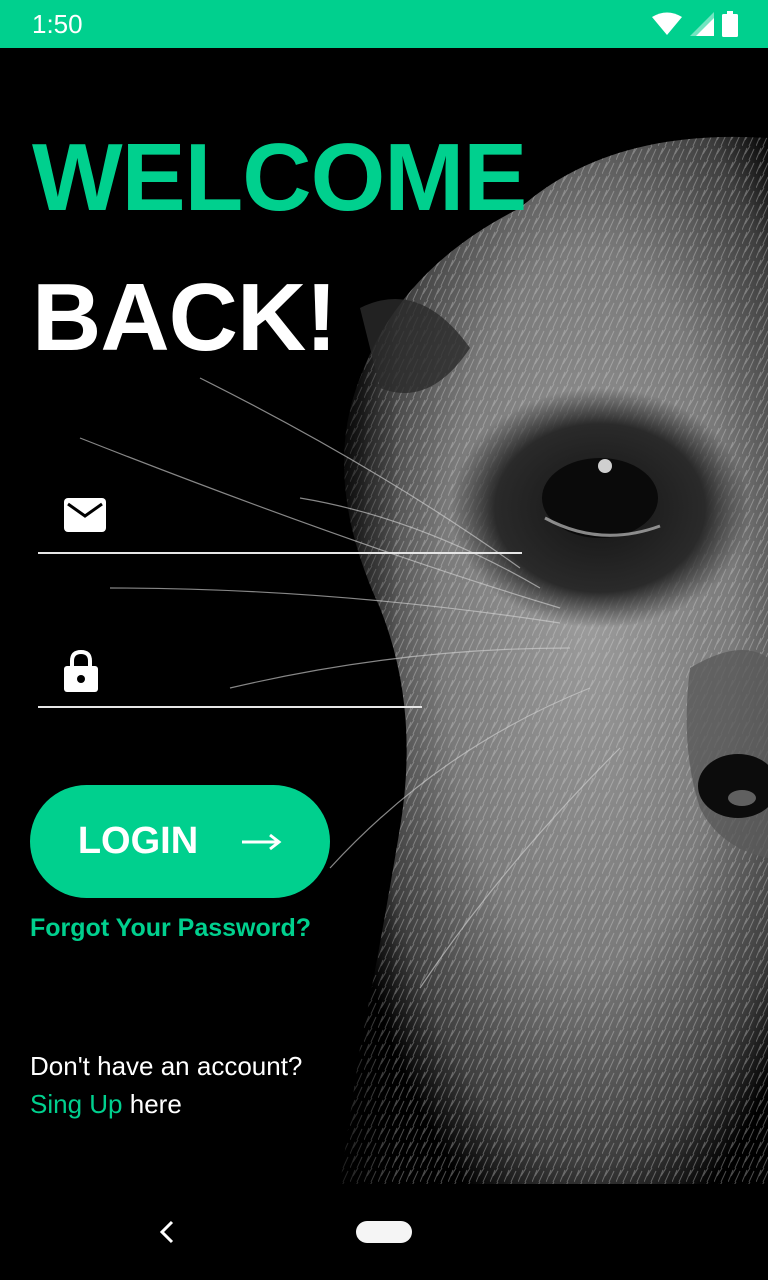 The width and height of the screenshot is (768, 1280). I want to click on status-bar: 1:50, so click(384, 24).